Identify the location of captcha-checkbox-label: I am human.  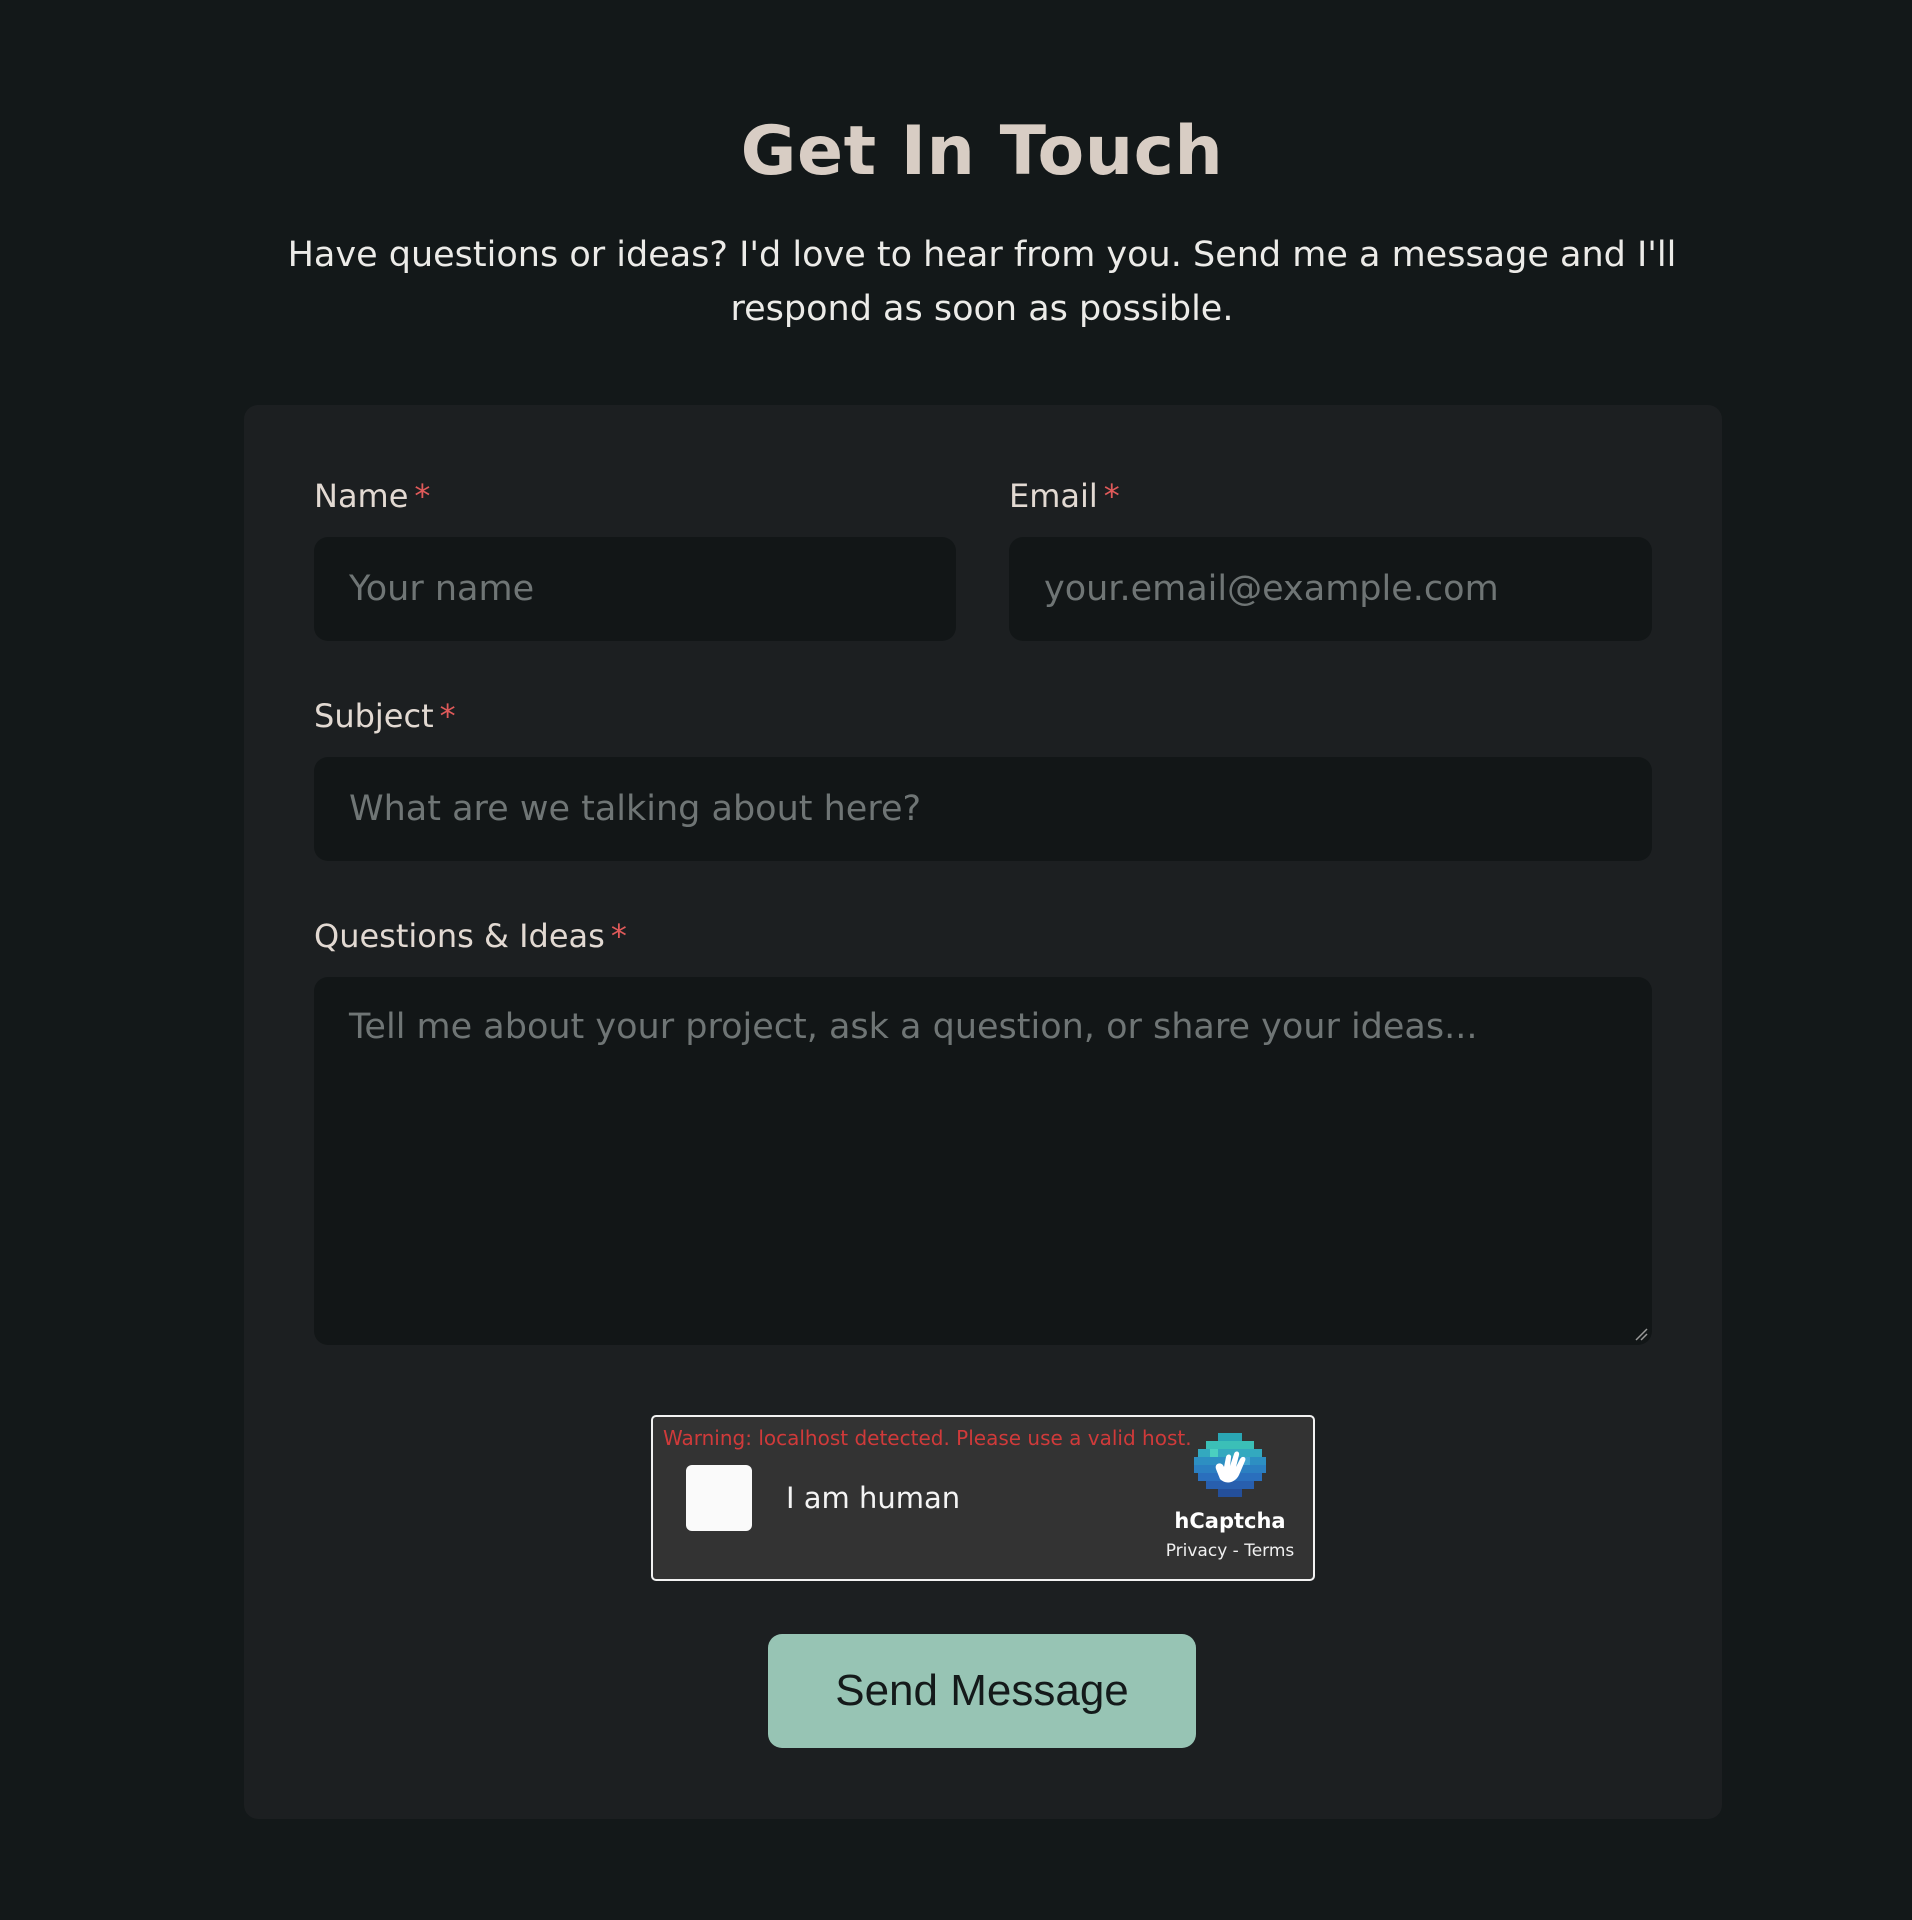
(873, 1498).